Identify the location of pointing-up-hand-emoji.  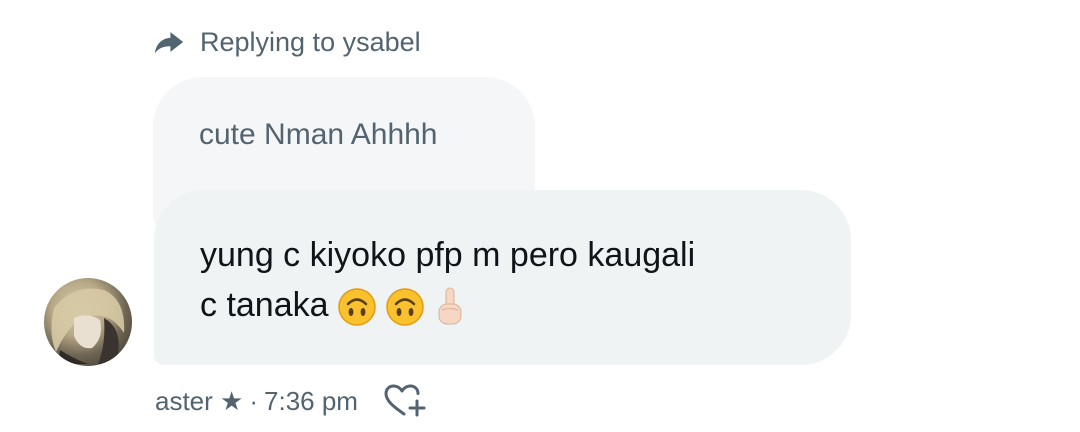
(450, 306).